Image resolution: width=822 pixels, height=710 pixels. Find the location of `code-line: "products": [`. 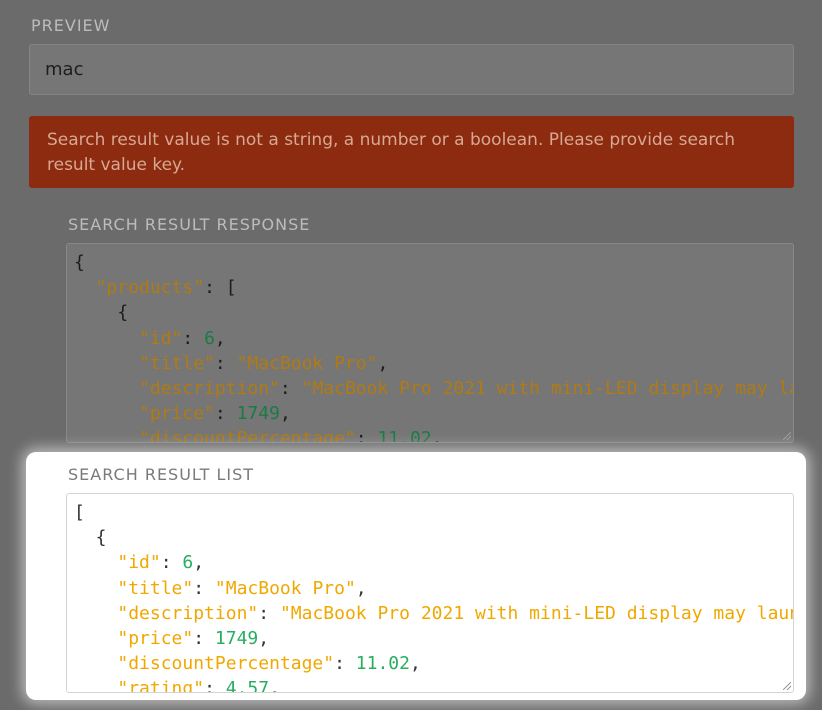

code-line: "products": [ is located at coordinates (155, 287).